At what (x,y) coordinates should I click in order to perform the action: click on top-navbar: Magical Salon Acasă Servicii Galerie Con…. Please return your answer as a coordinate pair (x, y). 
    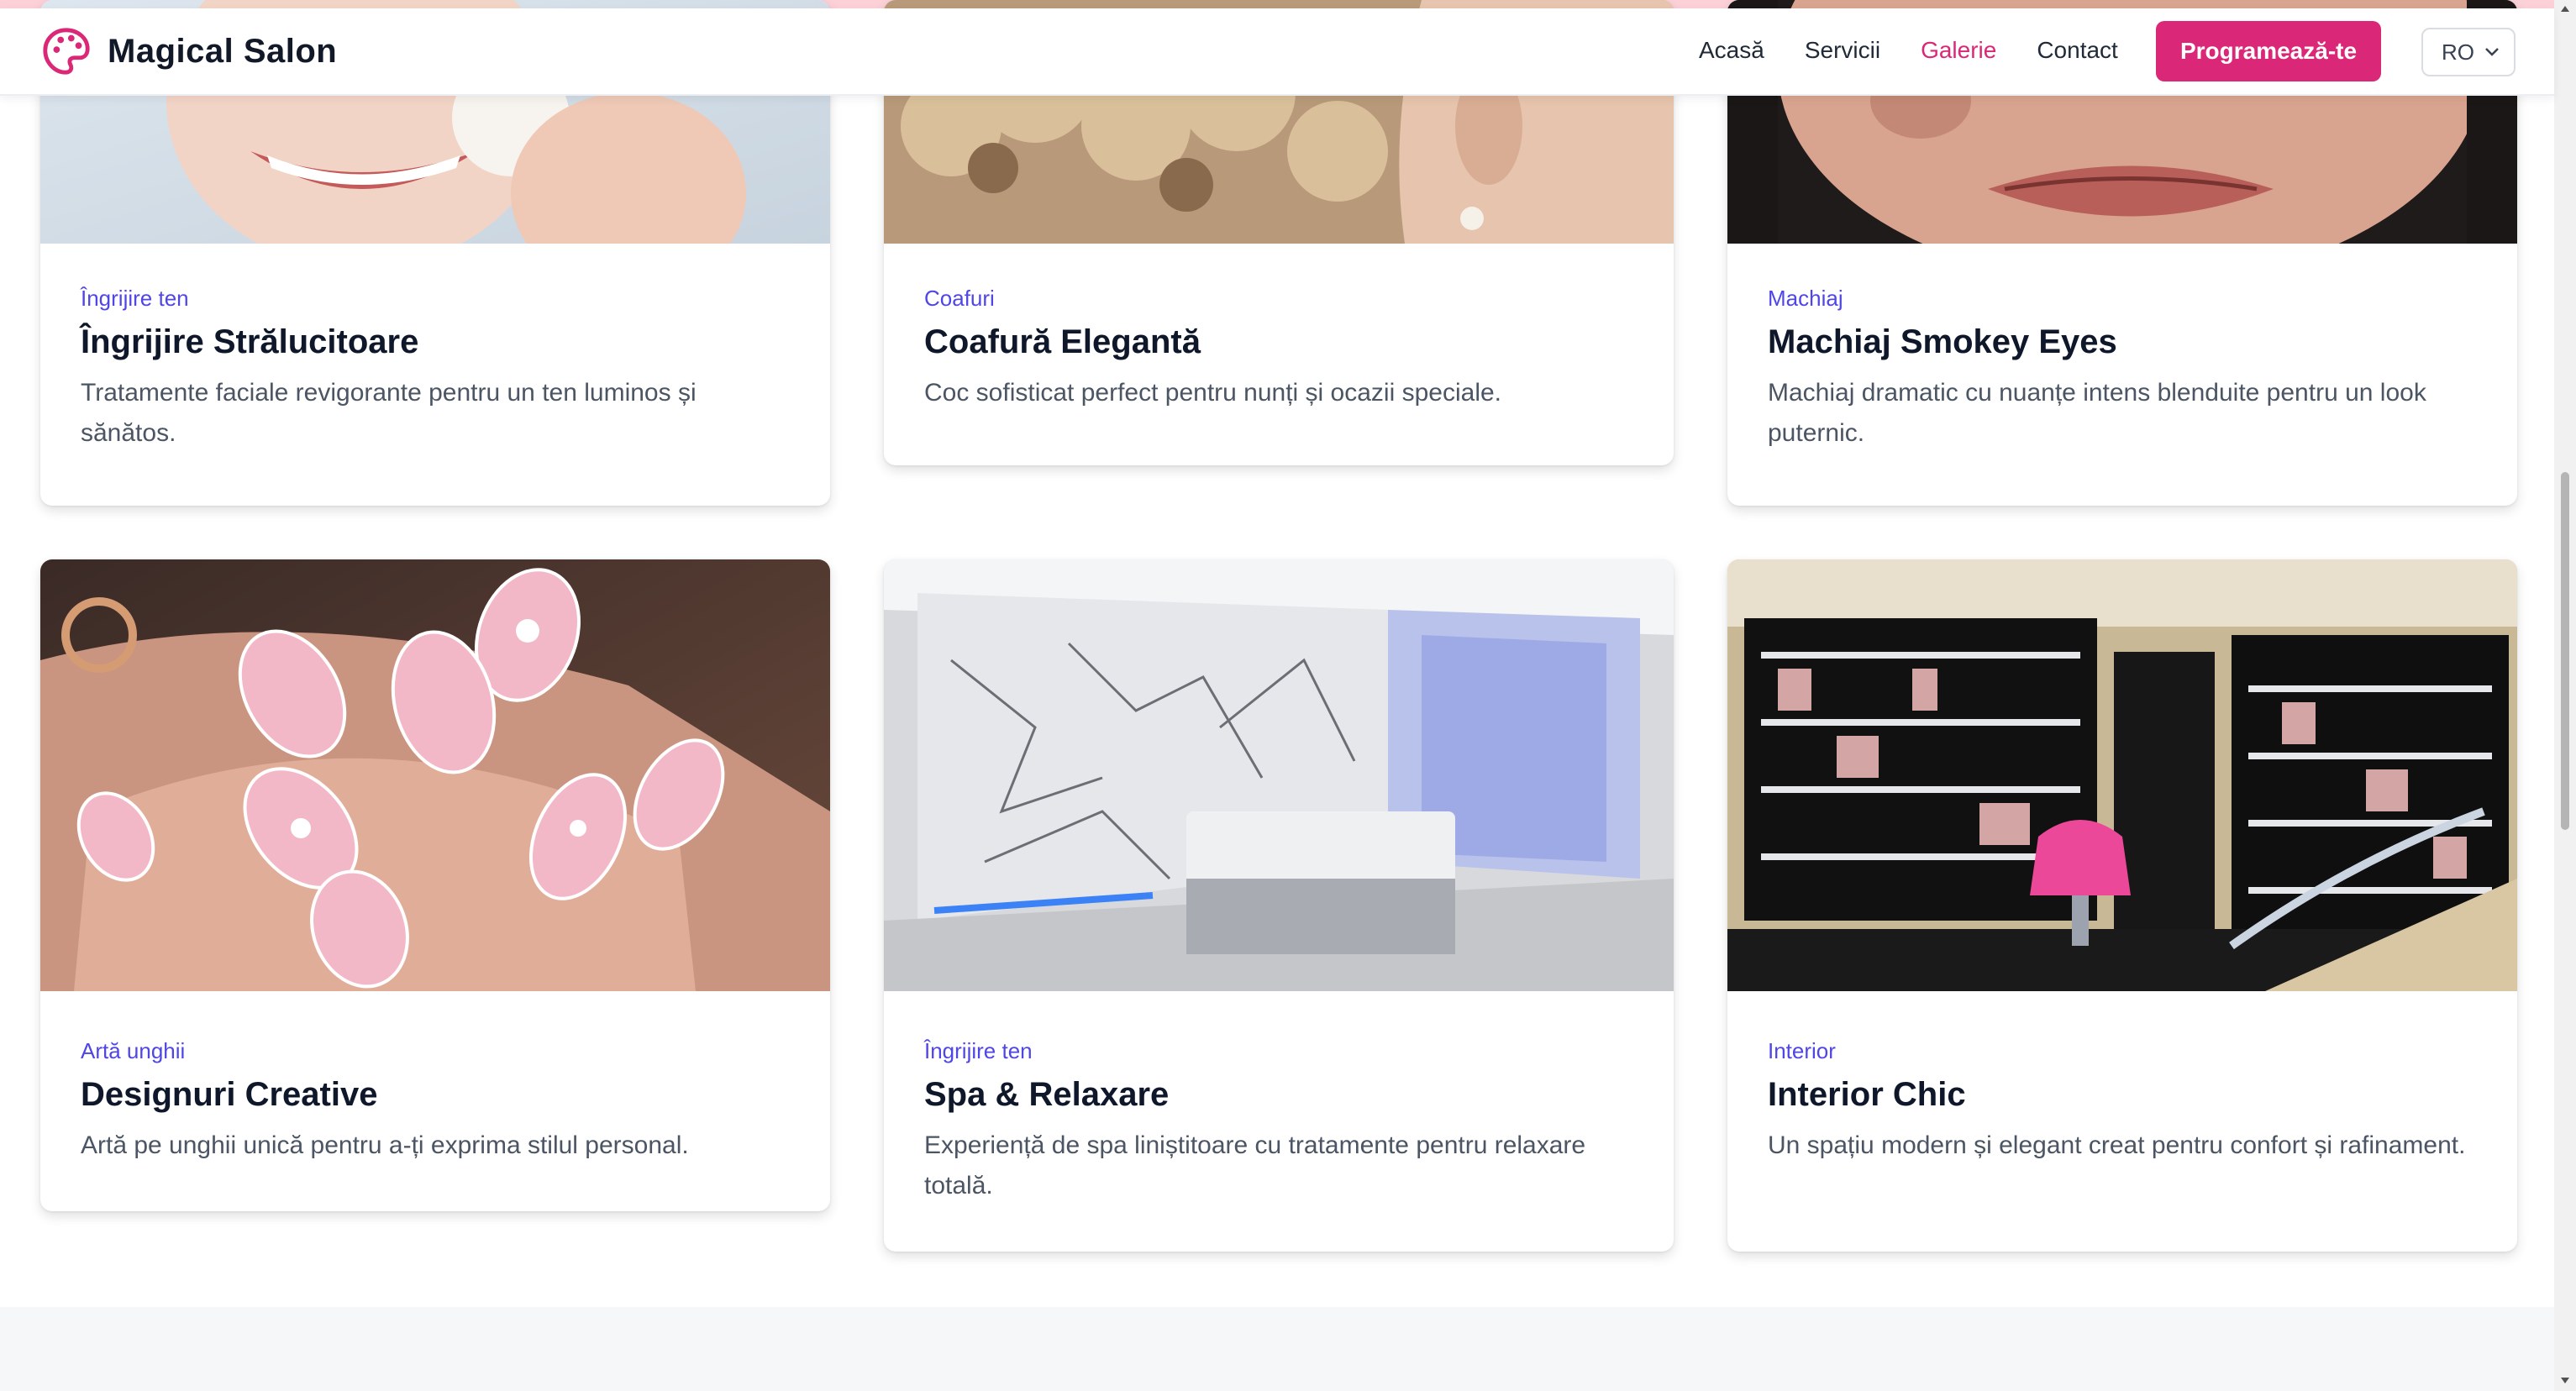
    Looking at the image, I should click on (1277, 52).